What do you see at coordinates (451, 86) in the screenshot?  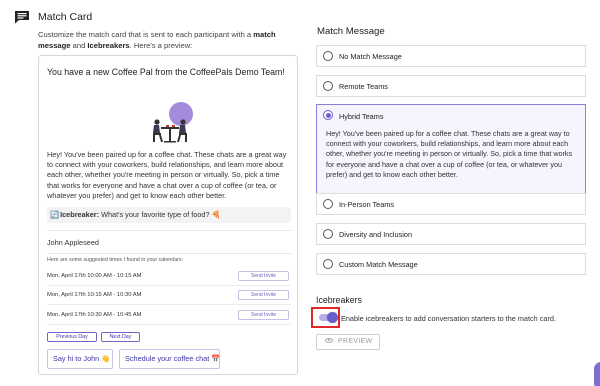 I see `option-remote-teams: Remote Teams` at bounding box center [451, 86].